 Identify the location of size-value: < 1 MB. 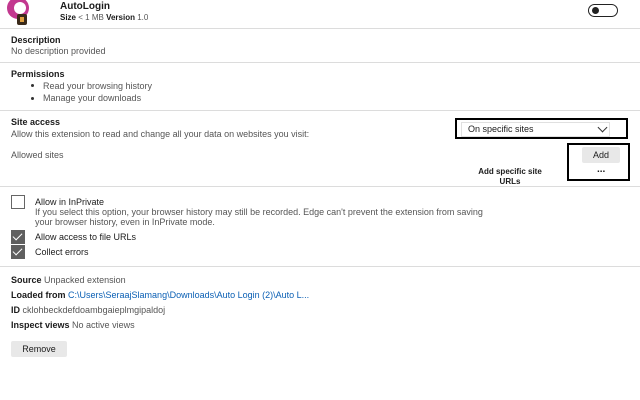
(91, 17).